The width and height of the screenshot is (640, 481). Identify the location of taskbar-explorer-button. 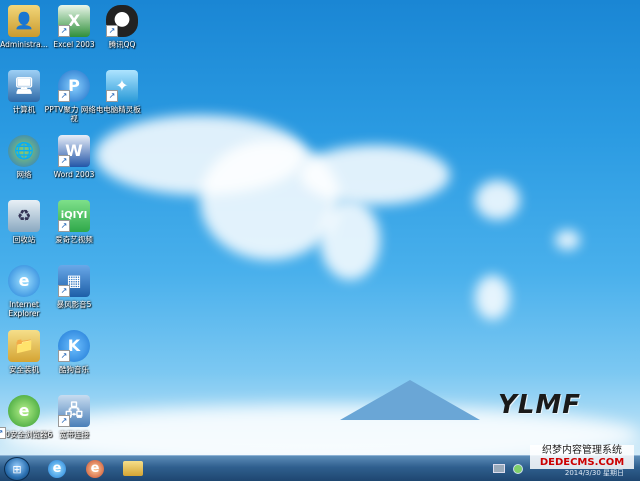
(133, 468).